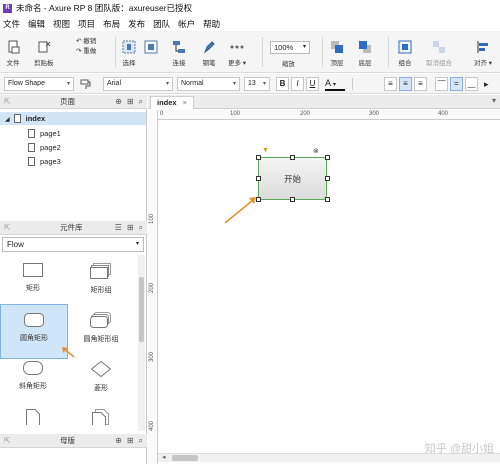  I want to click on menu-team: 团队, so click(161, 24).